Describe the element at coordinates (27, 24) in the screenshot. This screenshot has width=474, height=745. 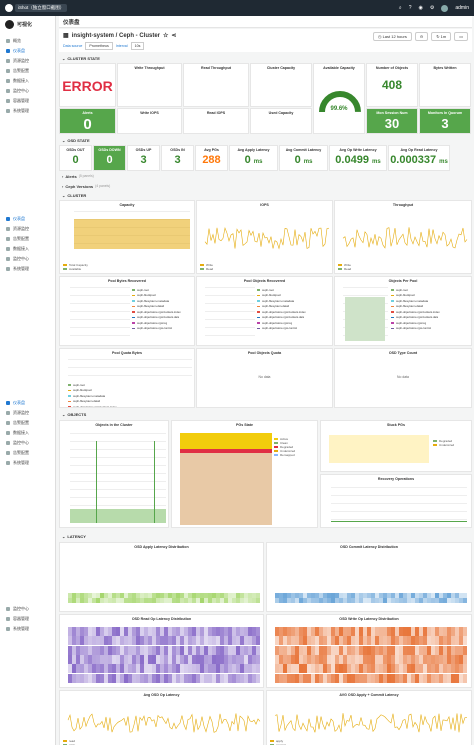
I see `sidebar-brand: 可视化` at that location.